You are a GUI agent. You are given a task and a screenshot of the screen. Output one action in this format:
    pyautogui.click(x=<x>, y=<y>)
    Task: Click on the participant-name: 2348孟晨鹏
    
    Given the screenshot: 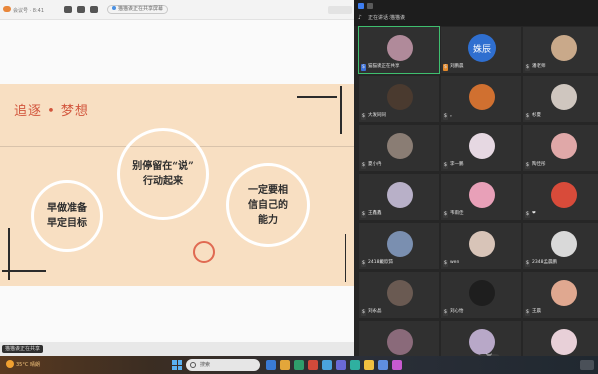 What is the action you would take?
    pyautogui.click(x=544, y=262)
    